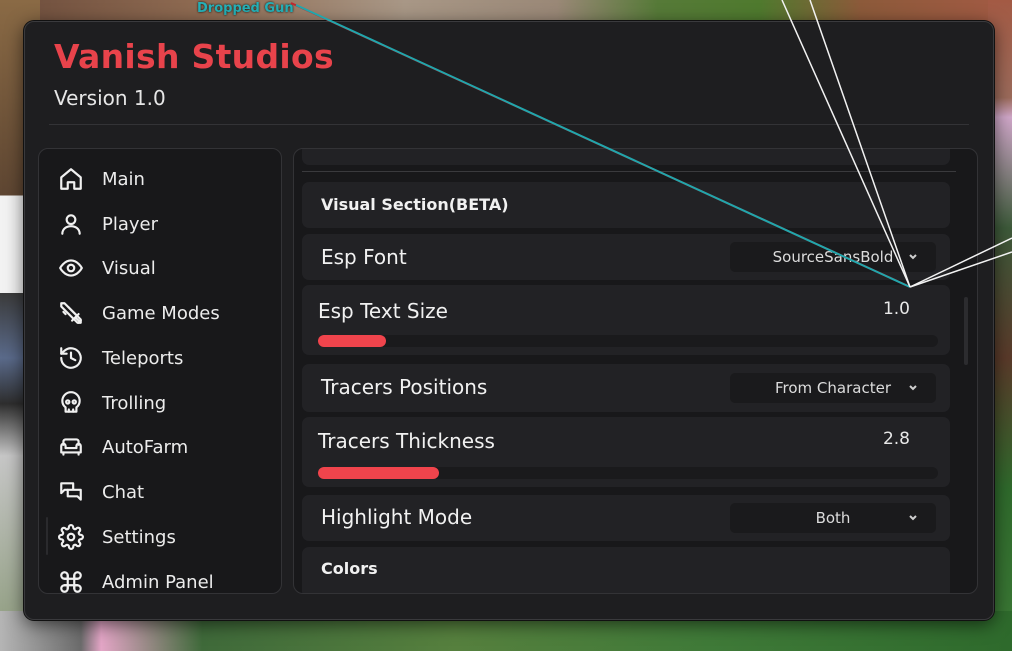 This screenshot has width=1012, height=651. What do you see at coordinates (129, 268) in the screenshot?
I see `sidebar-item-label: Visual` at bounding box center [129, 268].